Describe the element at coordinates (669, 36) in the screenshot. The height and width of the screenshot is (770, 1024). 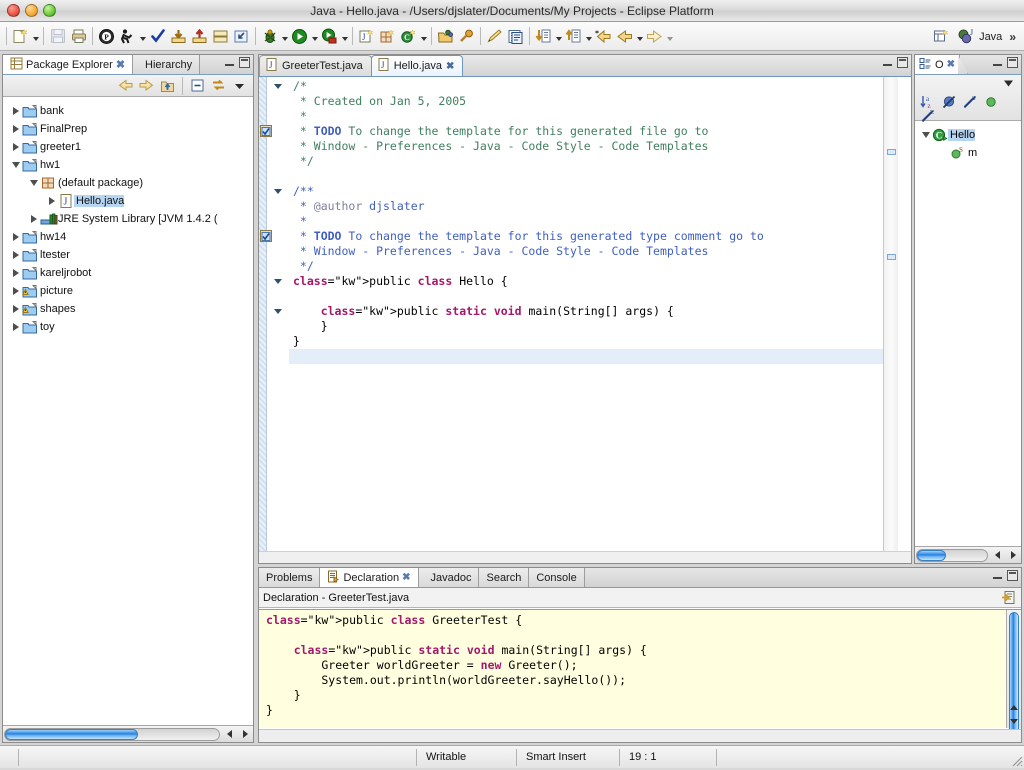
I see `forward-dropdown-icon` at that location.